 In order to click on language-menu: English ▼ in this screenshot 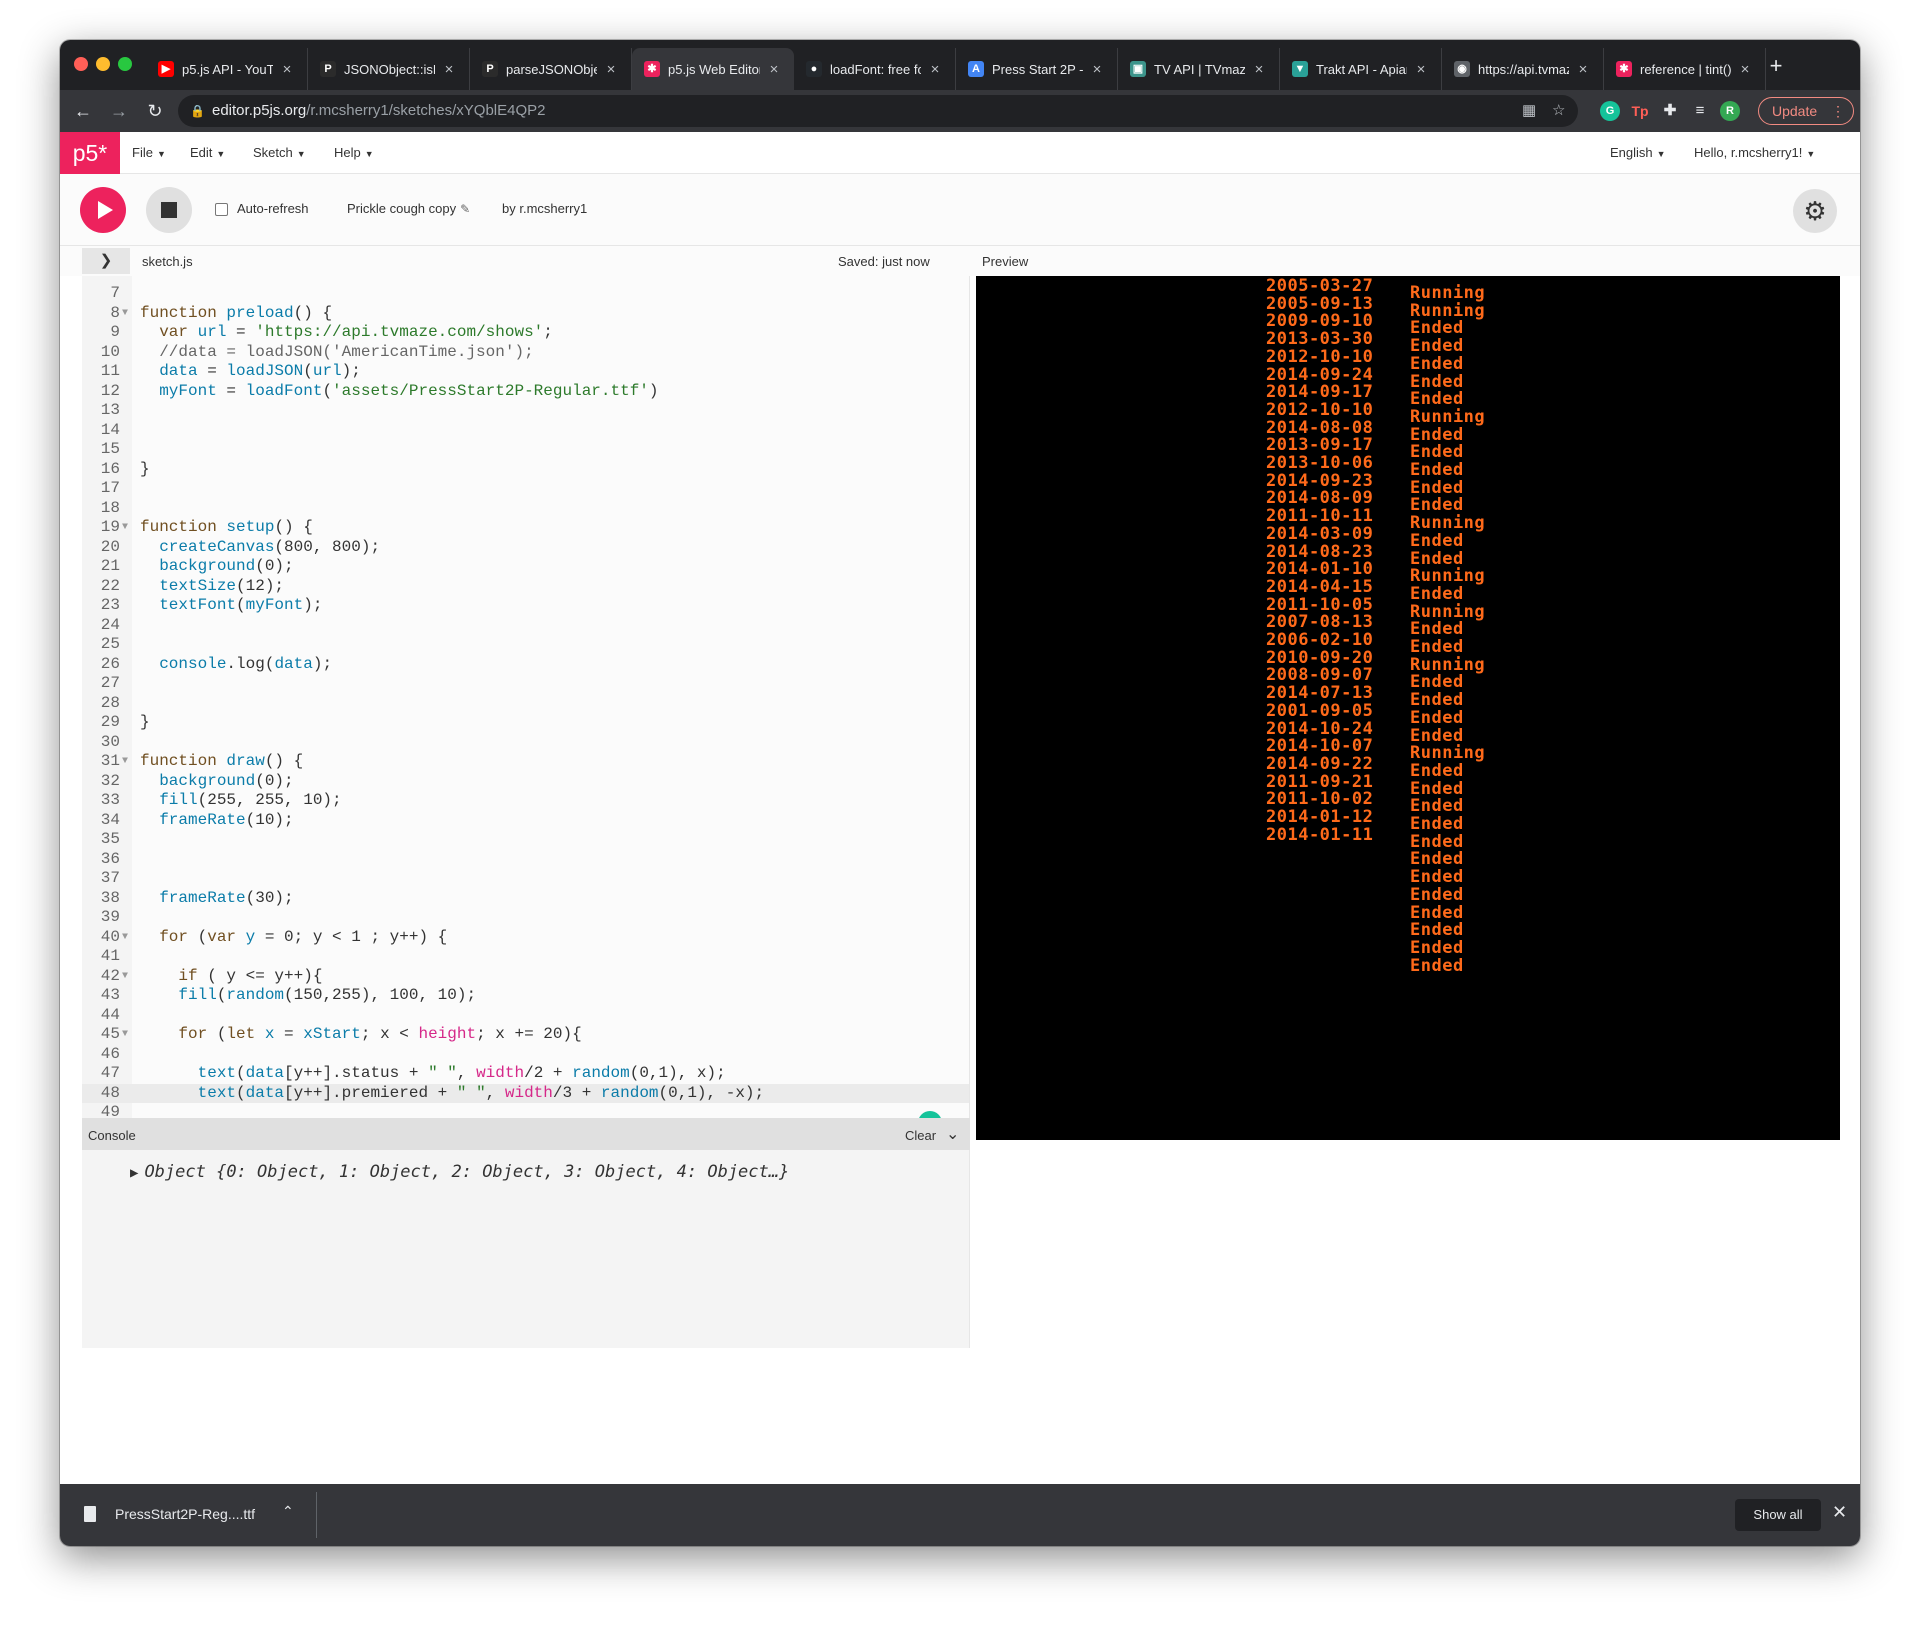, I will do `click(1638, 153)`.